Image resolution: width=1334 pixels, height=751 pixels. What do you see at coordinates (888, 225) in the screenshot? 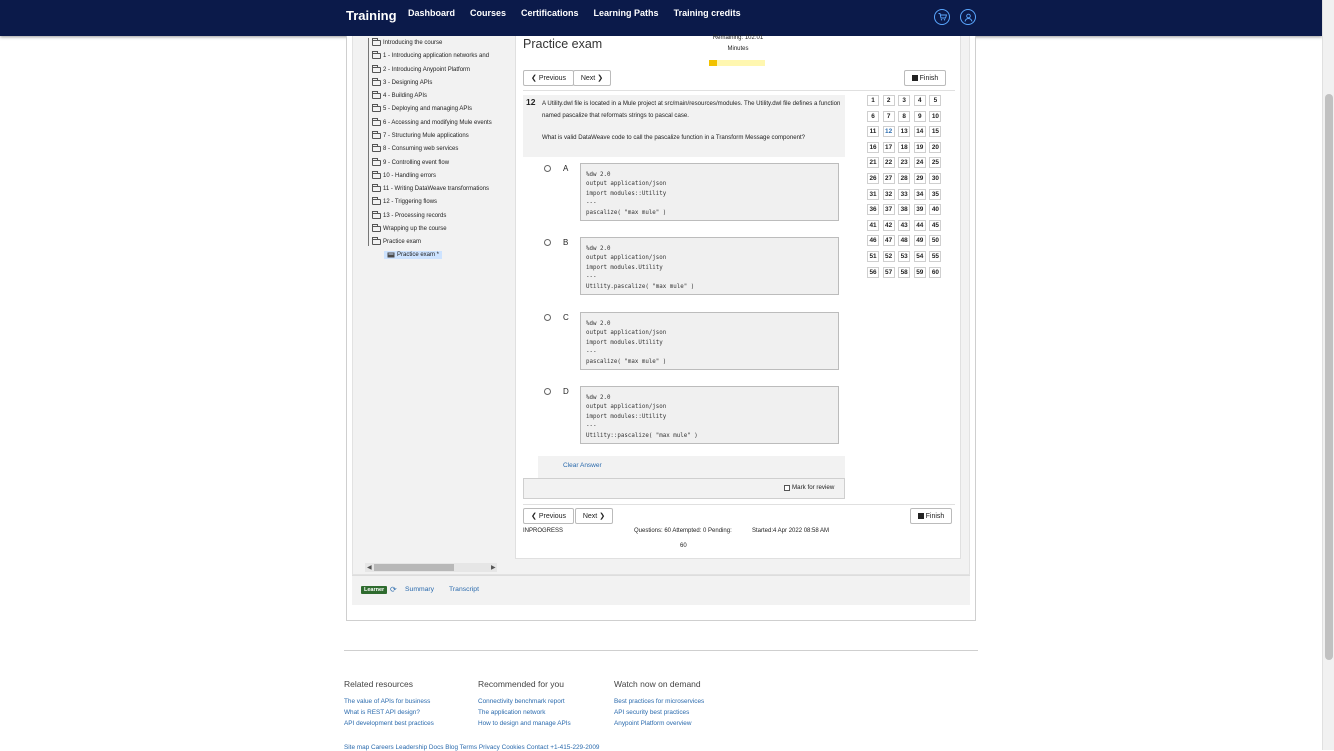
I see `question-nav-42: 42` at bounding box center [888, 225].